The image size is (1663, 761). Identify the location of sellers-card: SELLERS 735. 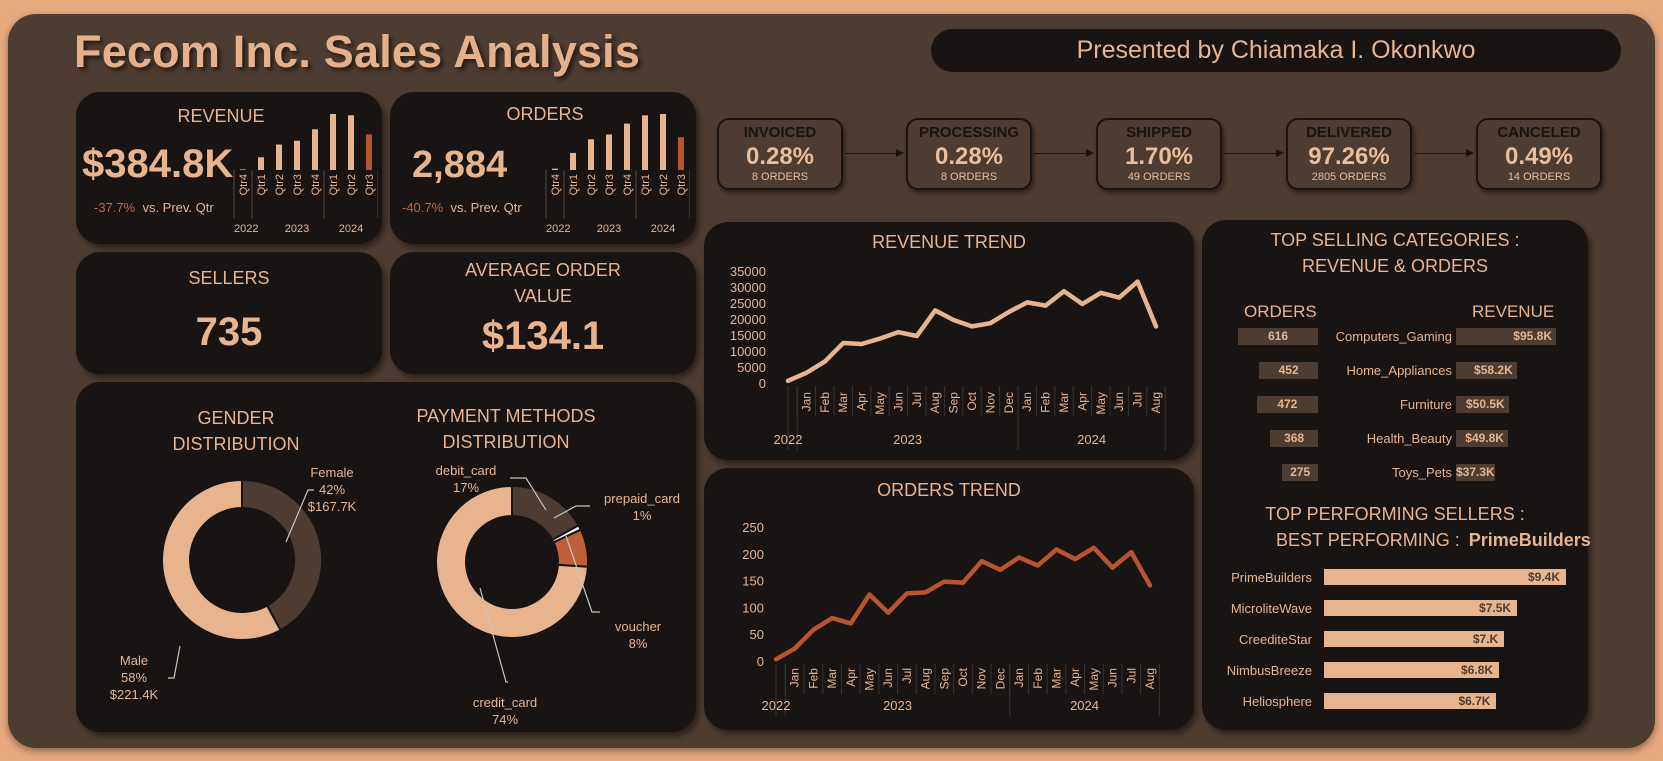
(229, 313).